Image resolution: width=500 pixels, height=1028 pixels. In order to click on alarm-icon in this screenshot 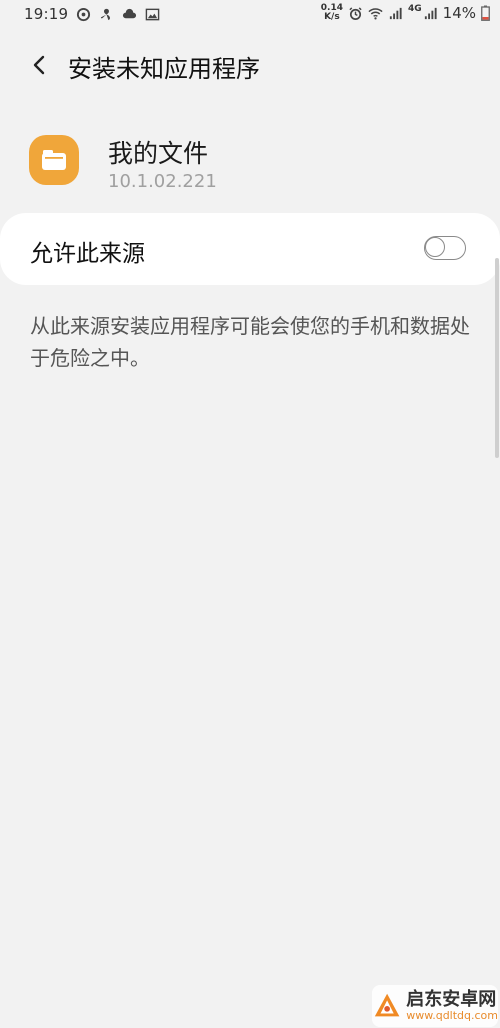, I will do `click(355, 13)`.